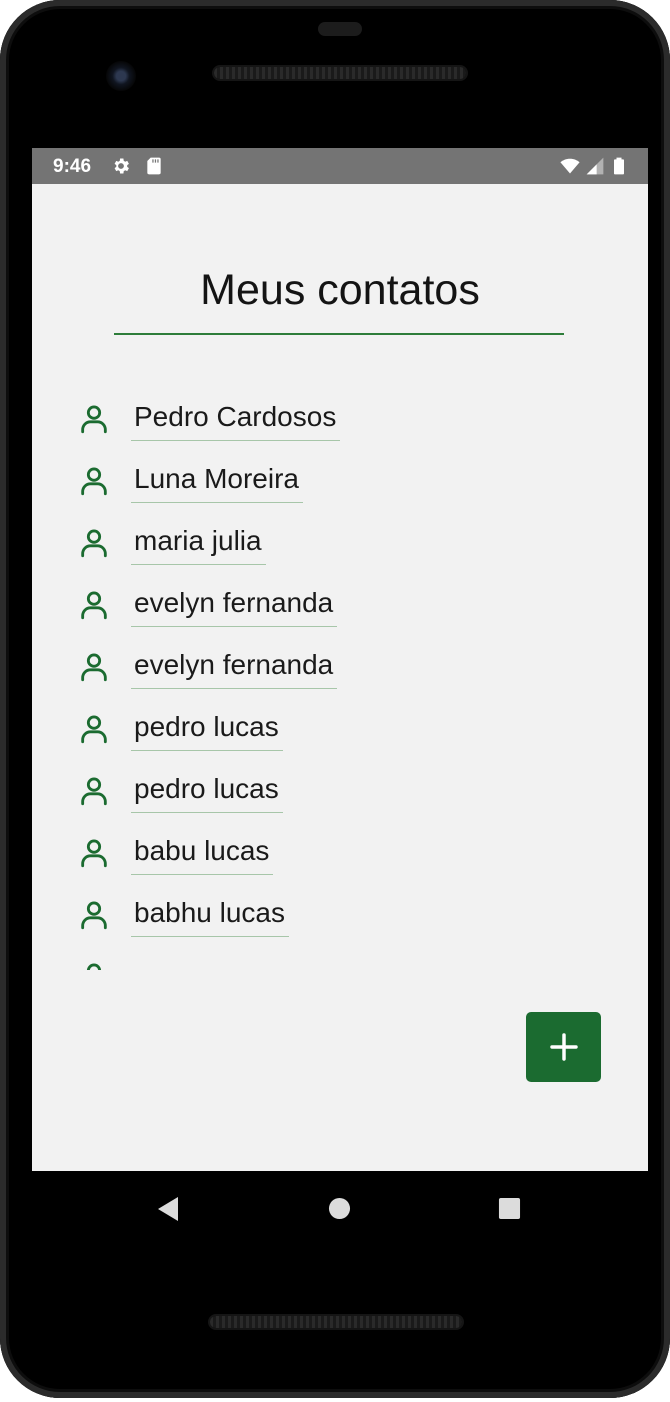 The height and width of the screenshot is (1402, 670). Describe the element at coordinates (340, 548) in the screenshot. I see `contact-row: maria julia` at that location.